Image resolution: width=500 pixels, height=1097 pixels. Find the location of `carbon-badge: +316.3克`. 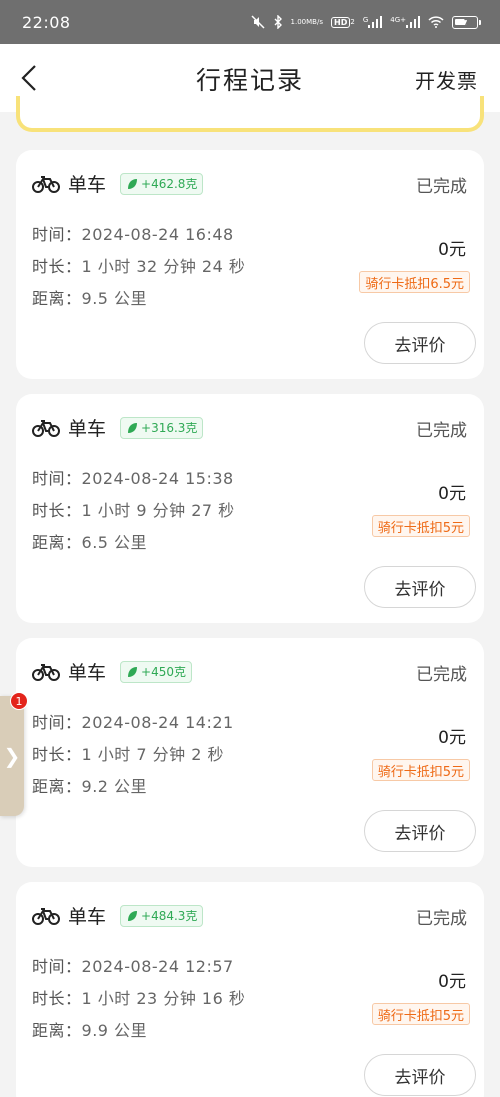

carbon-badge: +316.3克 is located at coordinates (162, 427).